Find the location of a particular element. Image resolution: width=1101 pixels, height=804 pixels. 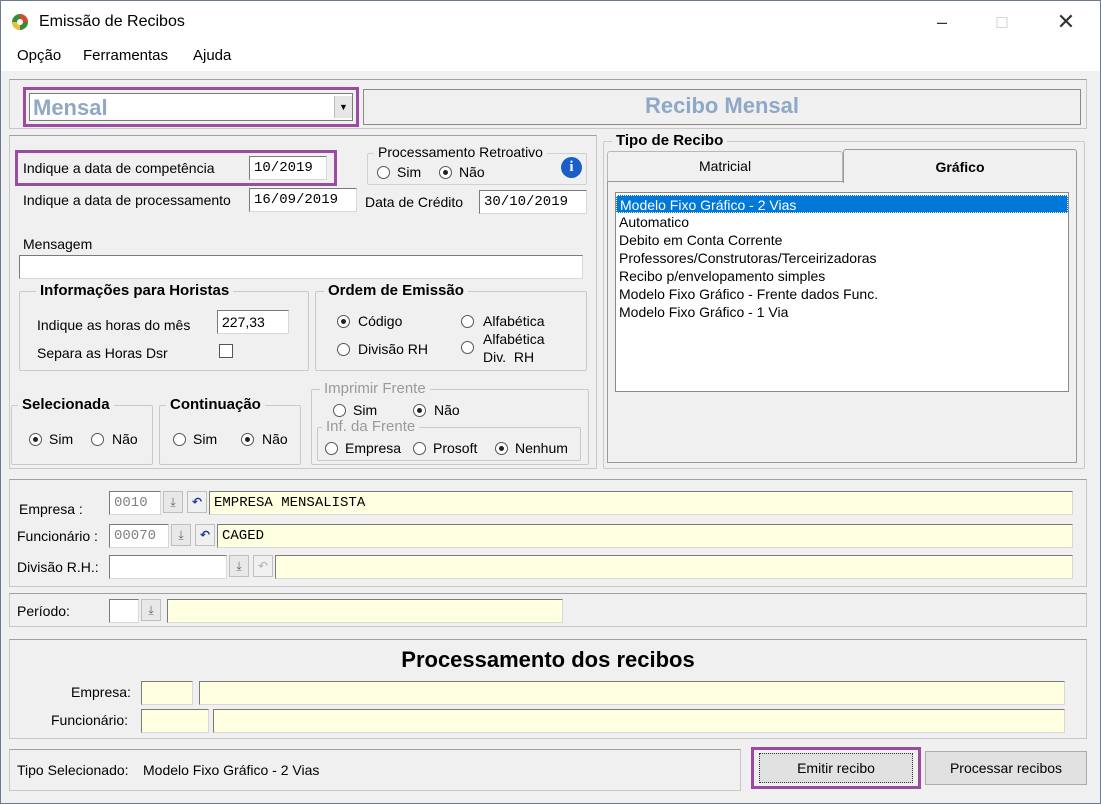

continuacao-title: Continuação is located at coordinates (215, 404).